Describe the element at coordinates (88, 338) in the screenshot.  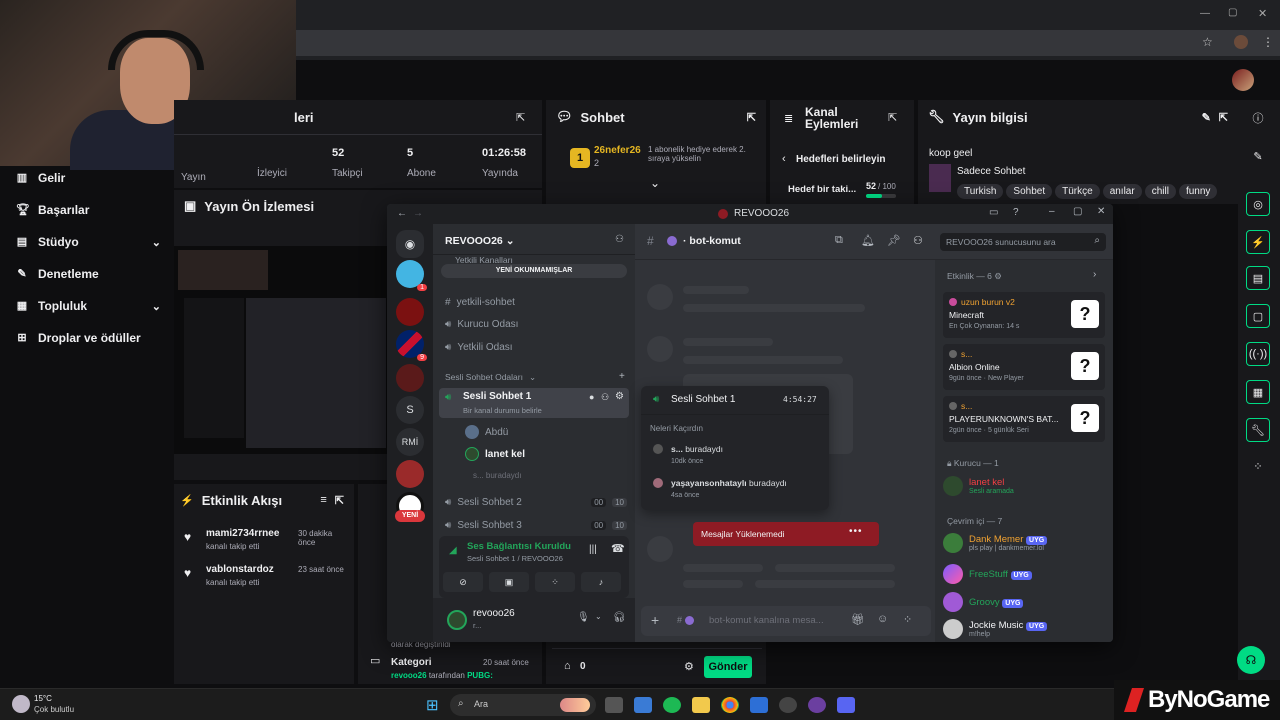
I see `nav-droplar: ⊞ Droplar ve ödüller` at that location.